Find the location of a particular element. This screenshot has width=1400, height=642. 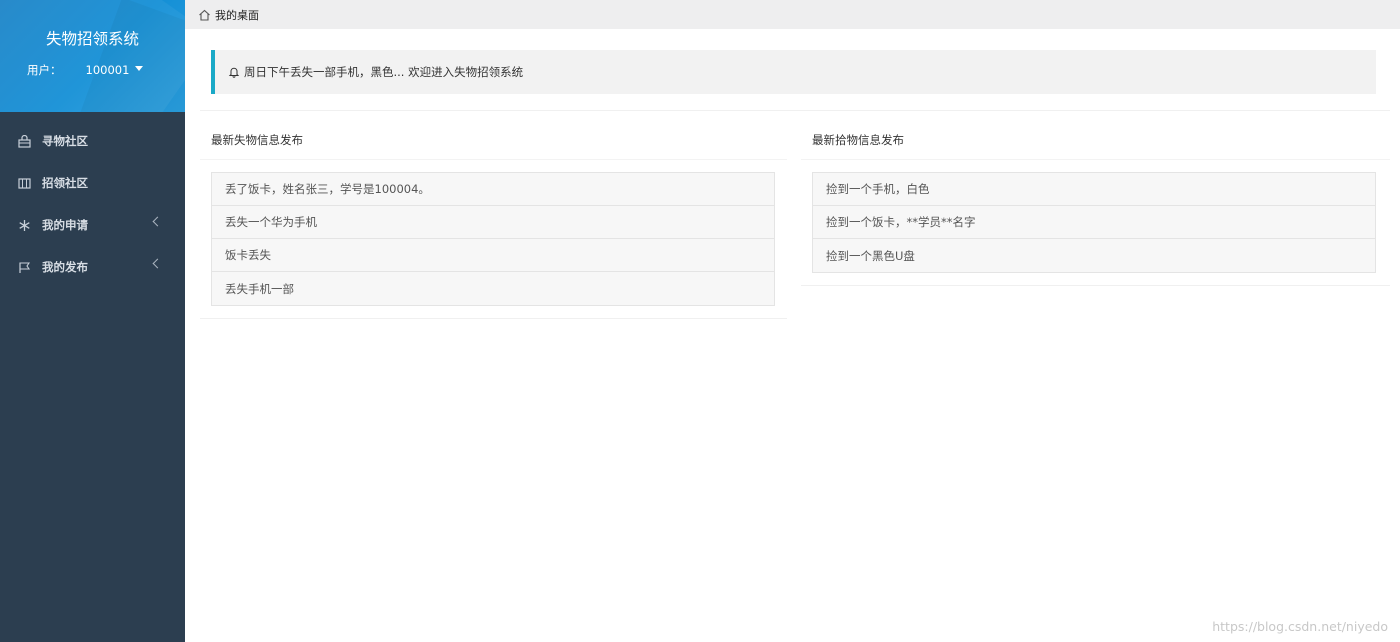

bell-icon is located at coordinates (234, 72).